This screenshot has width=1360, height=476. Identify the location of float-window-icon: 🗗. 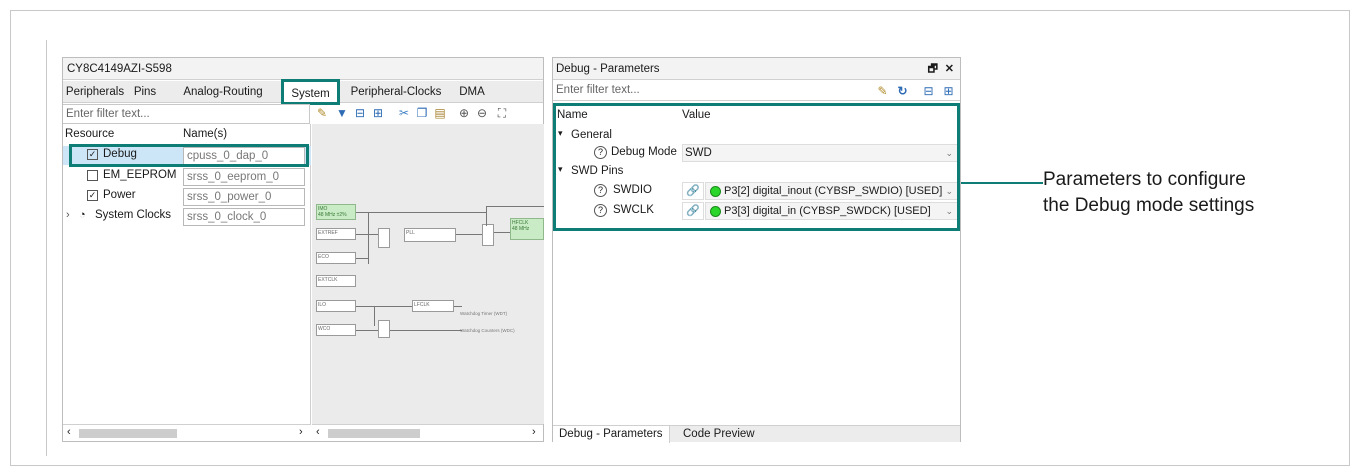
(933, 69).